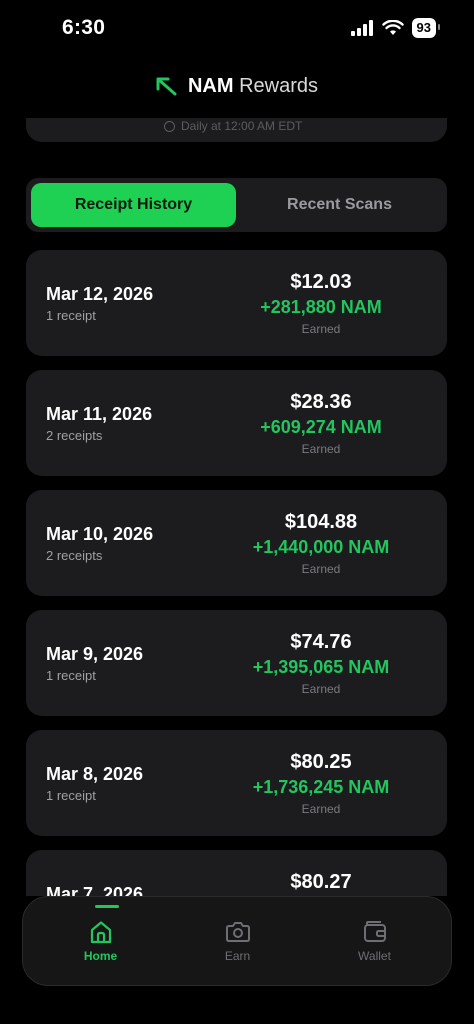  I want to click on schedule-card: Daily at 12:00 AM EDT, so click(236, 130).